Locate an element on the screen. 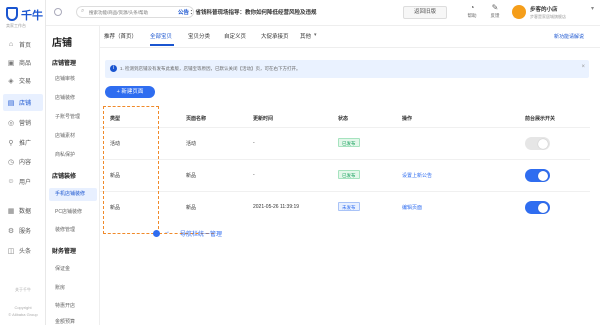 This screenshot has width=600, height=325. annotation-text: 导航栏统一管理 is located at coordinates (201, 235).